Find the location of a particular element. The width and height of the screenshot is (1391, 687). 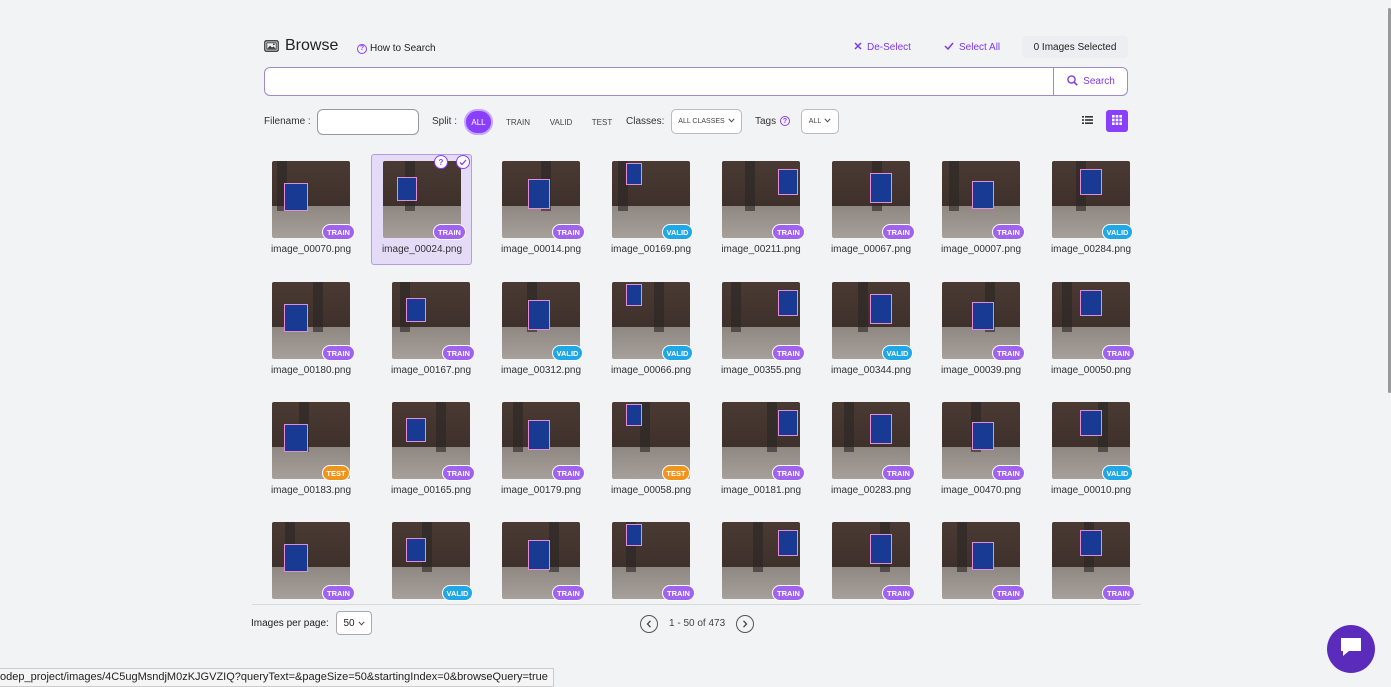

chat-widget-button is located at coordinates (1351, 649).